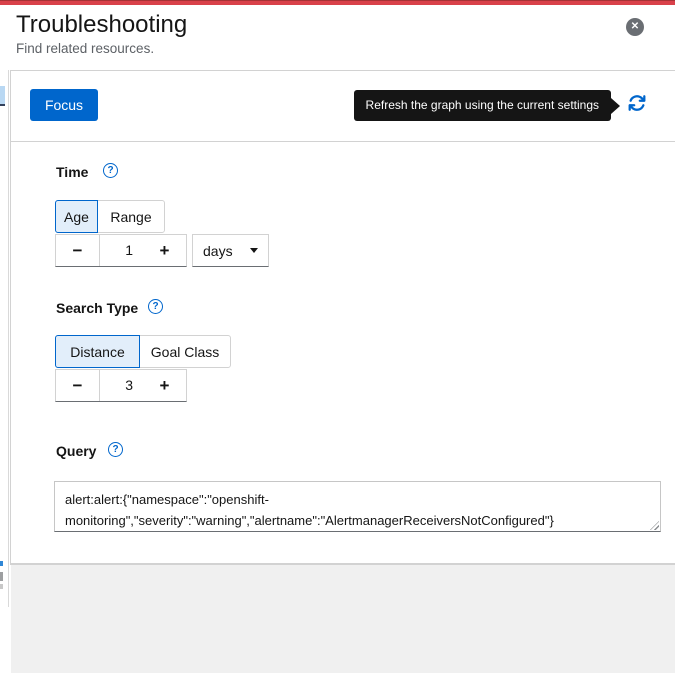  I want to click on toggle-range: Range, so click(131, 216).